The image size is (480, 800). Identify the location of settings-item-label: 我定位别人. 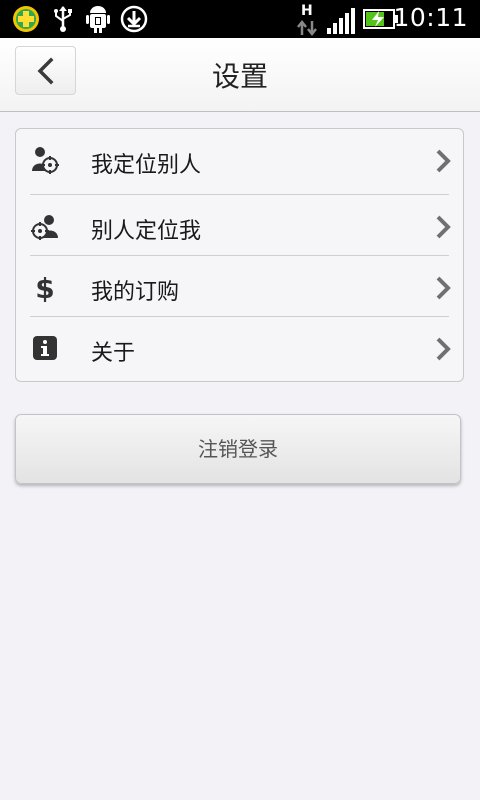
(146, 165).